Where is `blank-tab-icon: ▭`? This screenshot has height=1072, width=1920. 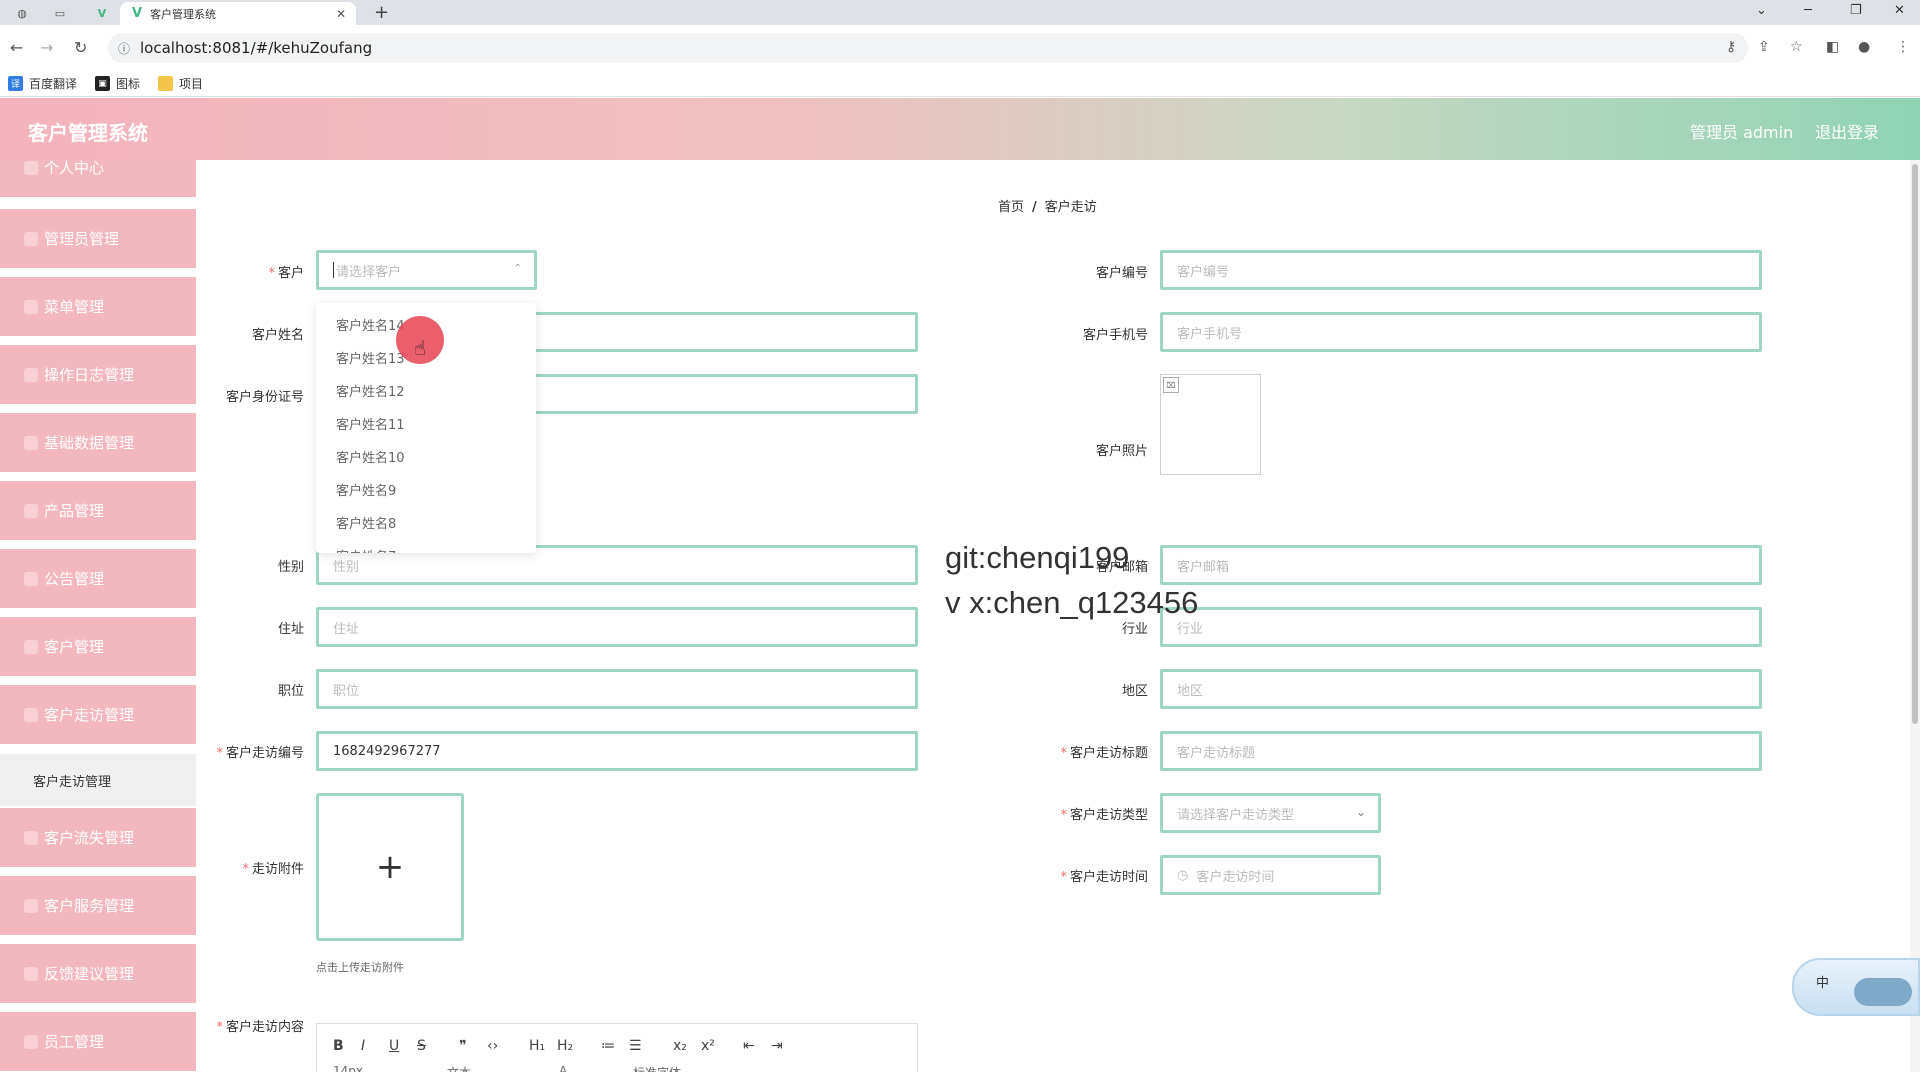
blank-tab-icon: ▭ is located at coordinates (60, 13).